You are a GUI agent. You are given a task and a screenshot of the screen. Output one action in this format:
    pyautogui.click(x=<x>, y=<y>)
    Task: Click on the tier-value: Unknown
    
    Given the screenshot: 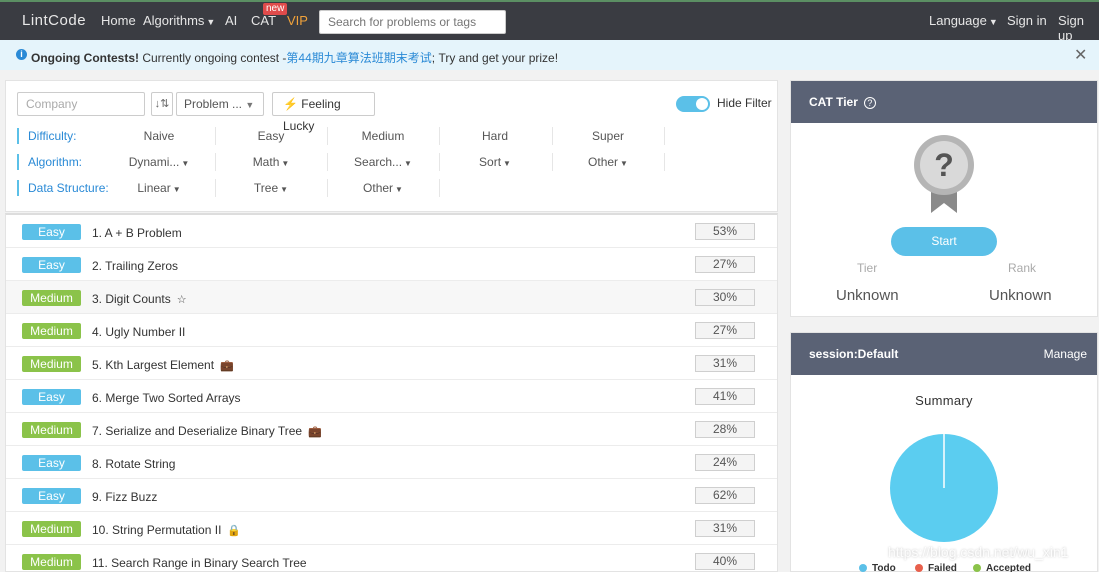 What is the action you would take?
    pyautogui.click(x=867, y=295)
    